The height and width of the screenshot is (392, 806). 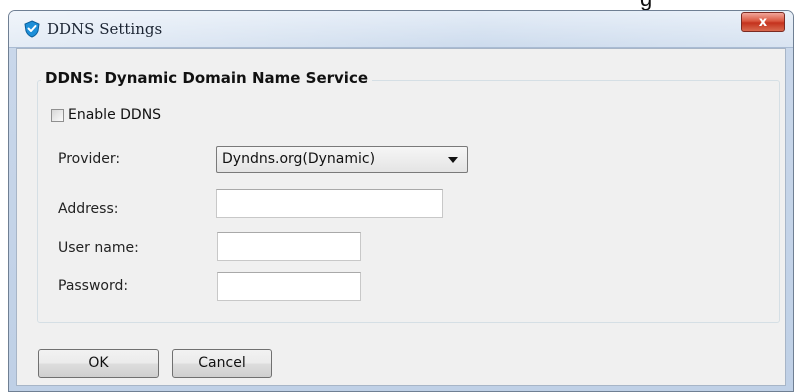 What do you see at coordinates (289, 246) in the screenshot?
I see `username-input` at bounding box center [289, 246].